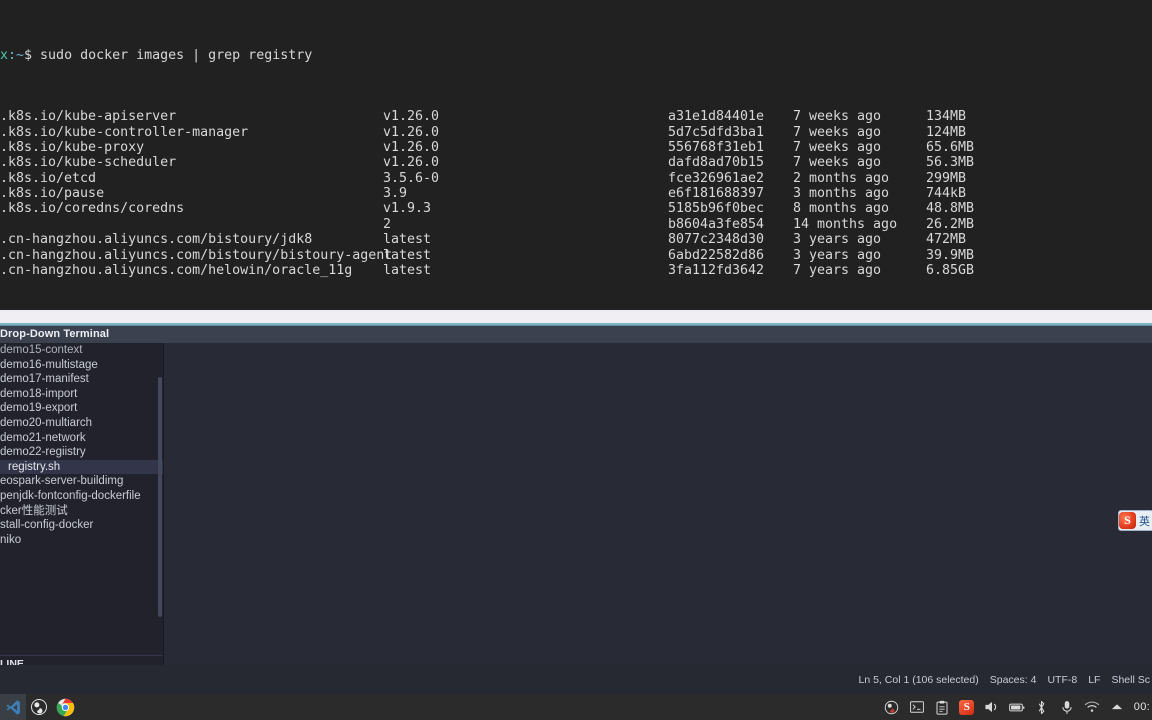  I want to click on prompt-symbol: $, so click(32, 56).